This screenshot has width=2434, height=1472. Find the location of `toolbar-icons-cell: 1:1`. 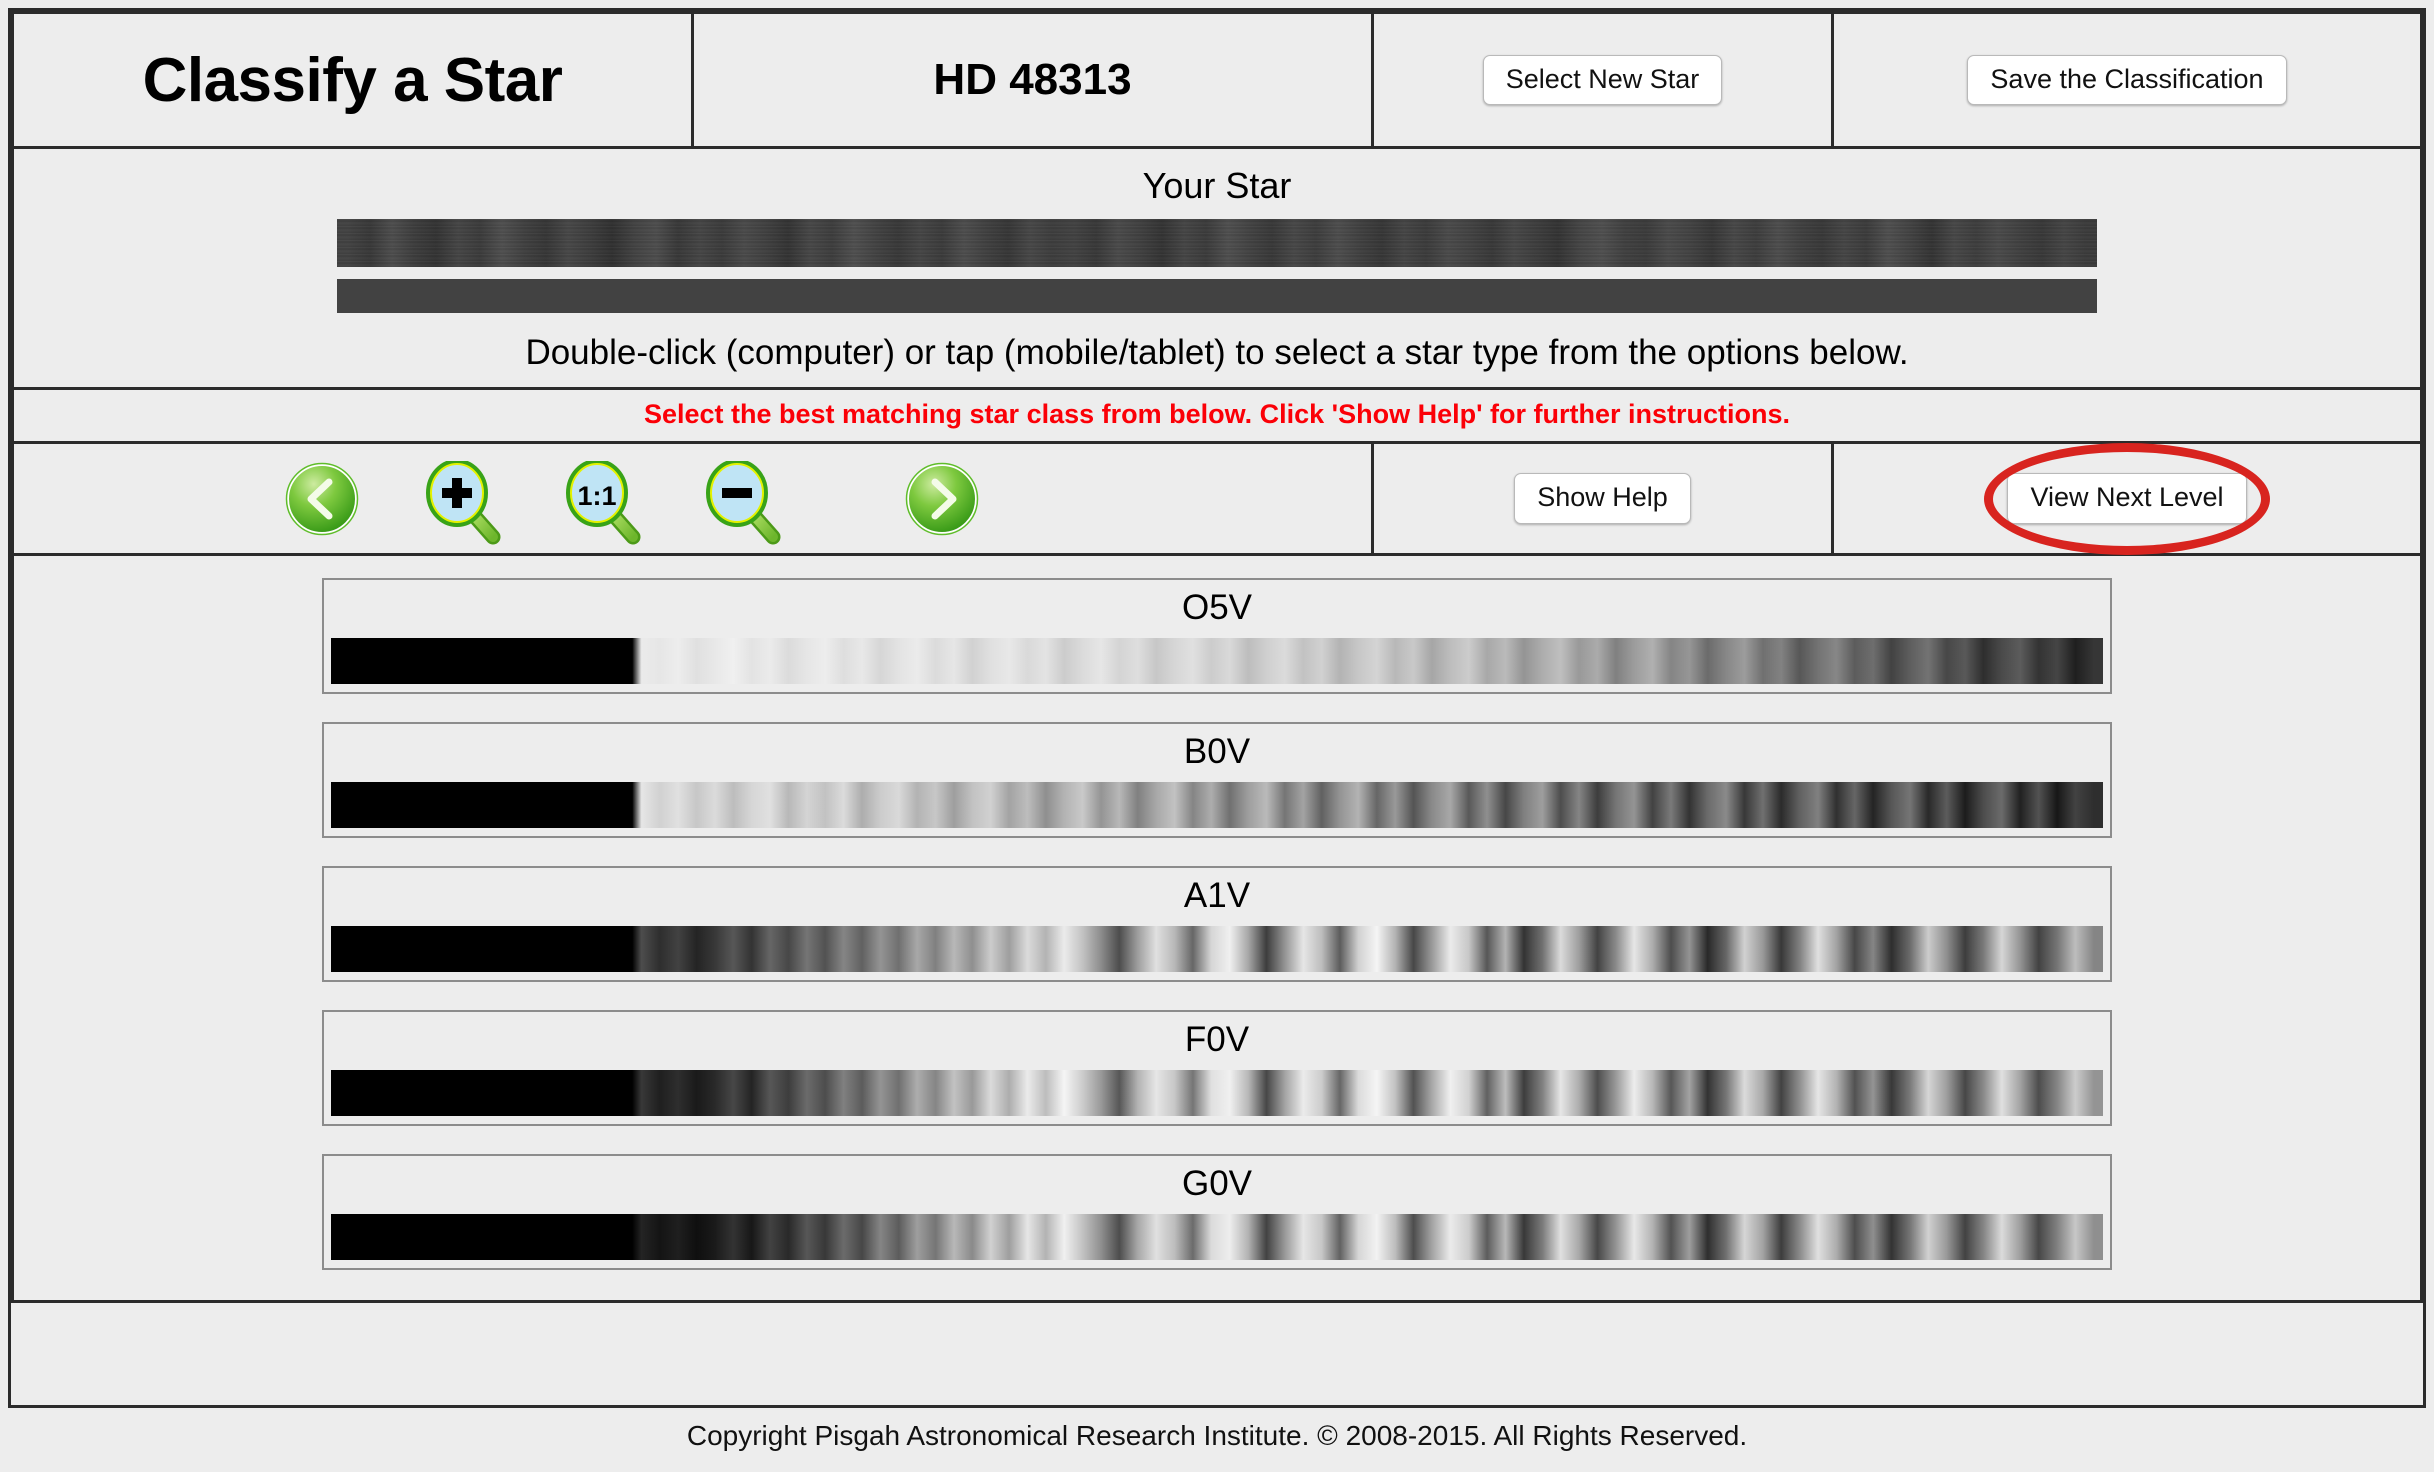

toolbar-icons-cell: 1:1 is located at coordinates (694, 498).